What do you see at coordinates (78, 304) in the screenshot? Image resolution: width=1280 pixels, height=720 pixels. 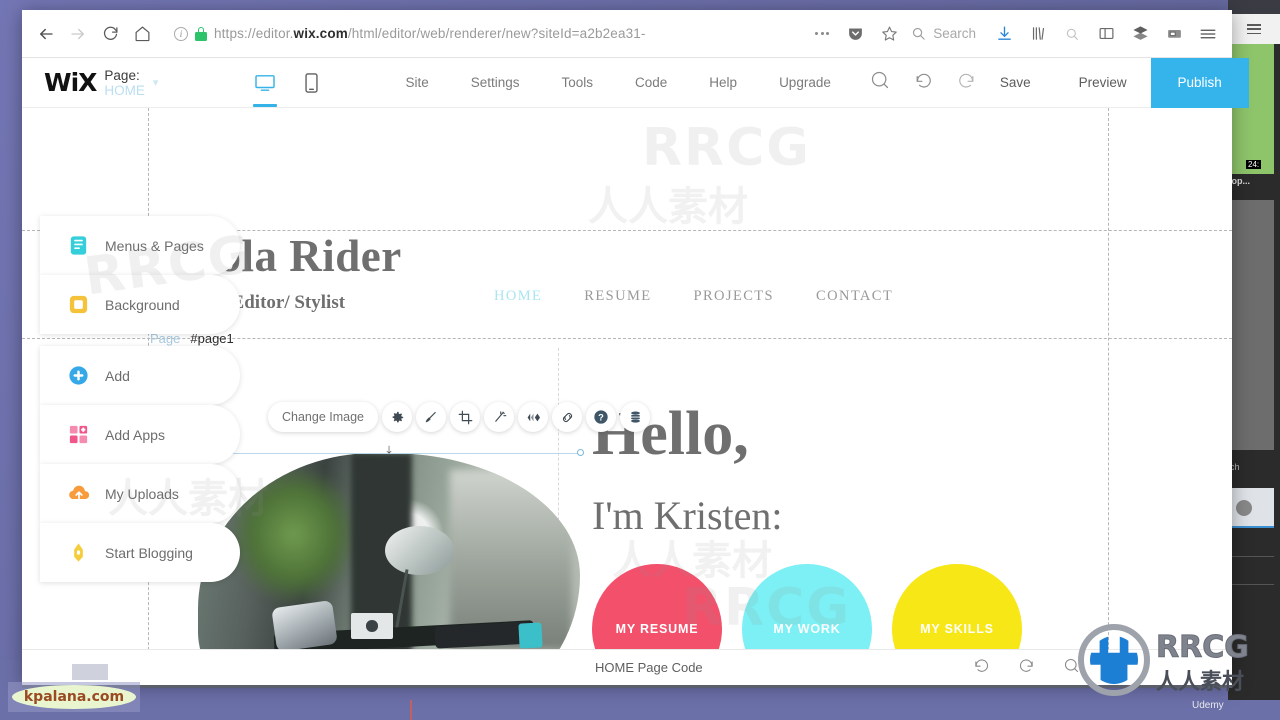 I see `background-icon` at bounding box center [78, 304].